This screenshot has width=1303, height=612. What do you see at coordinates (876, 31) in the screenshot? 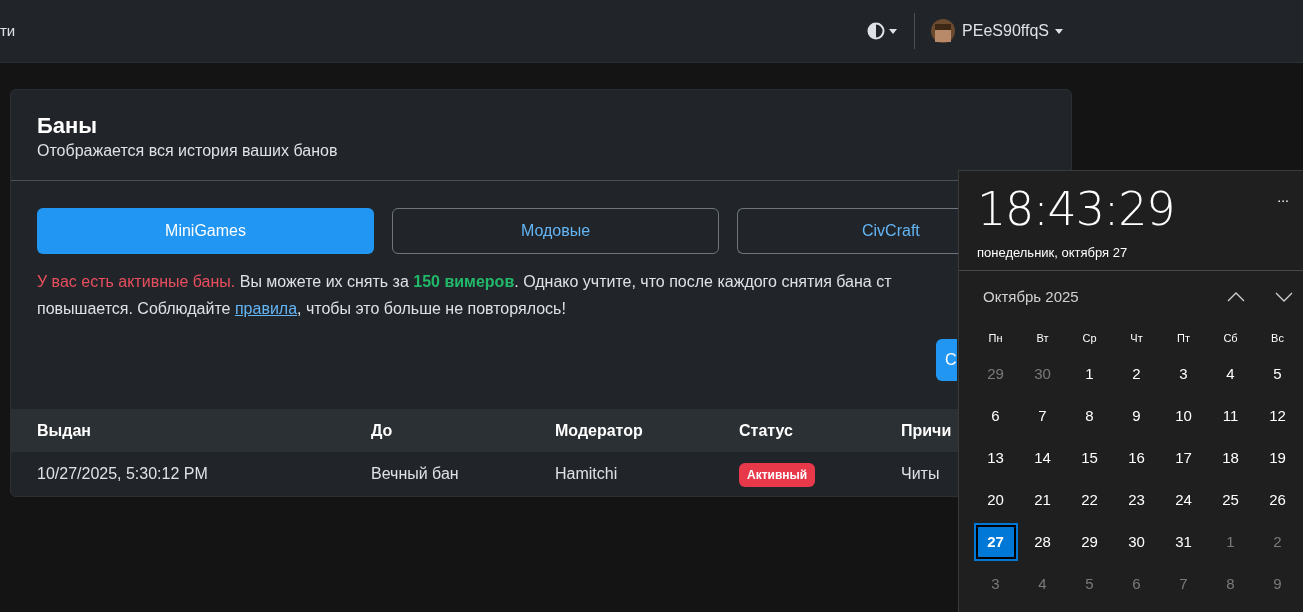
I see `contrast-icon` at bounding box center [876, 31].